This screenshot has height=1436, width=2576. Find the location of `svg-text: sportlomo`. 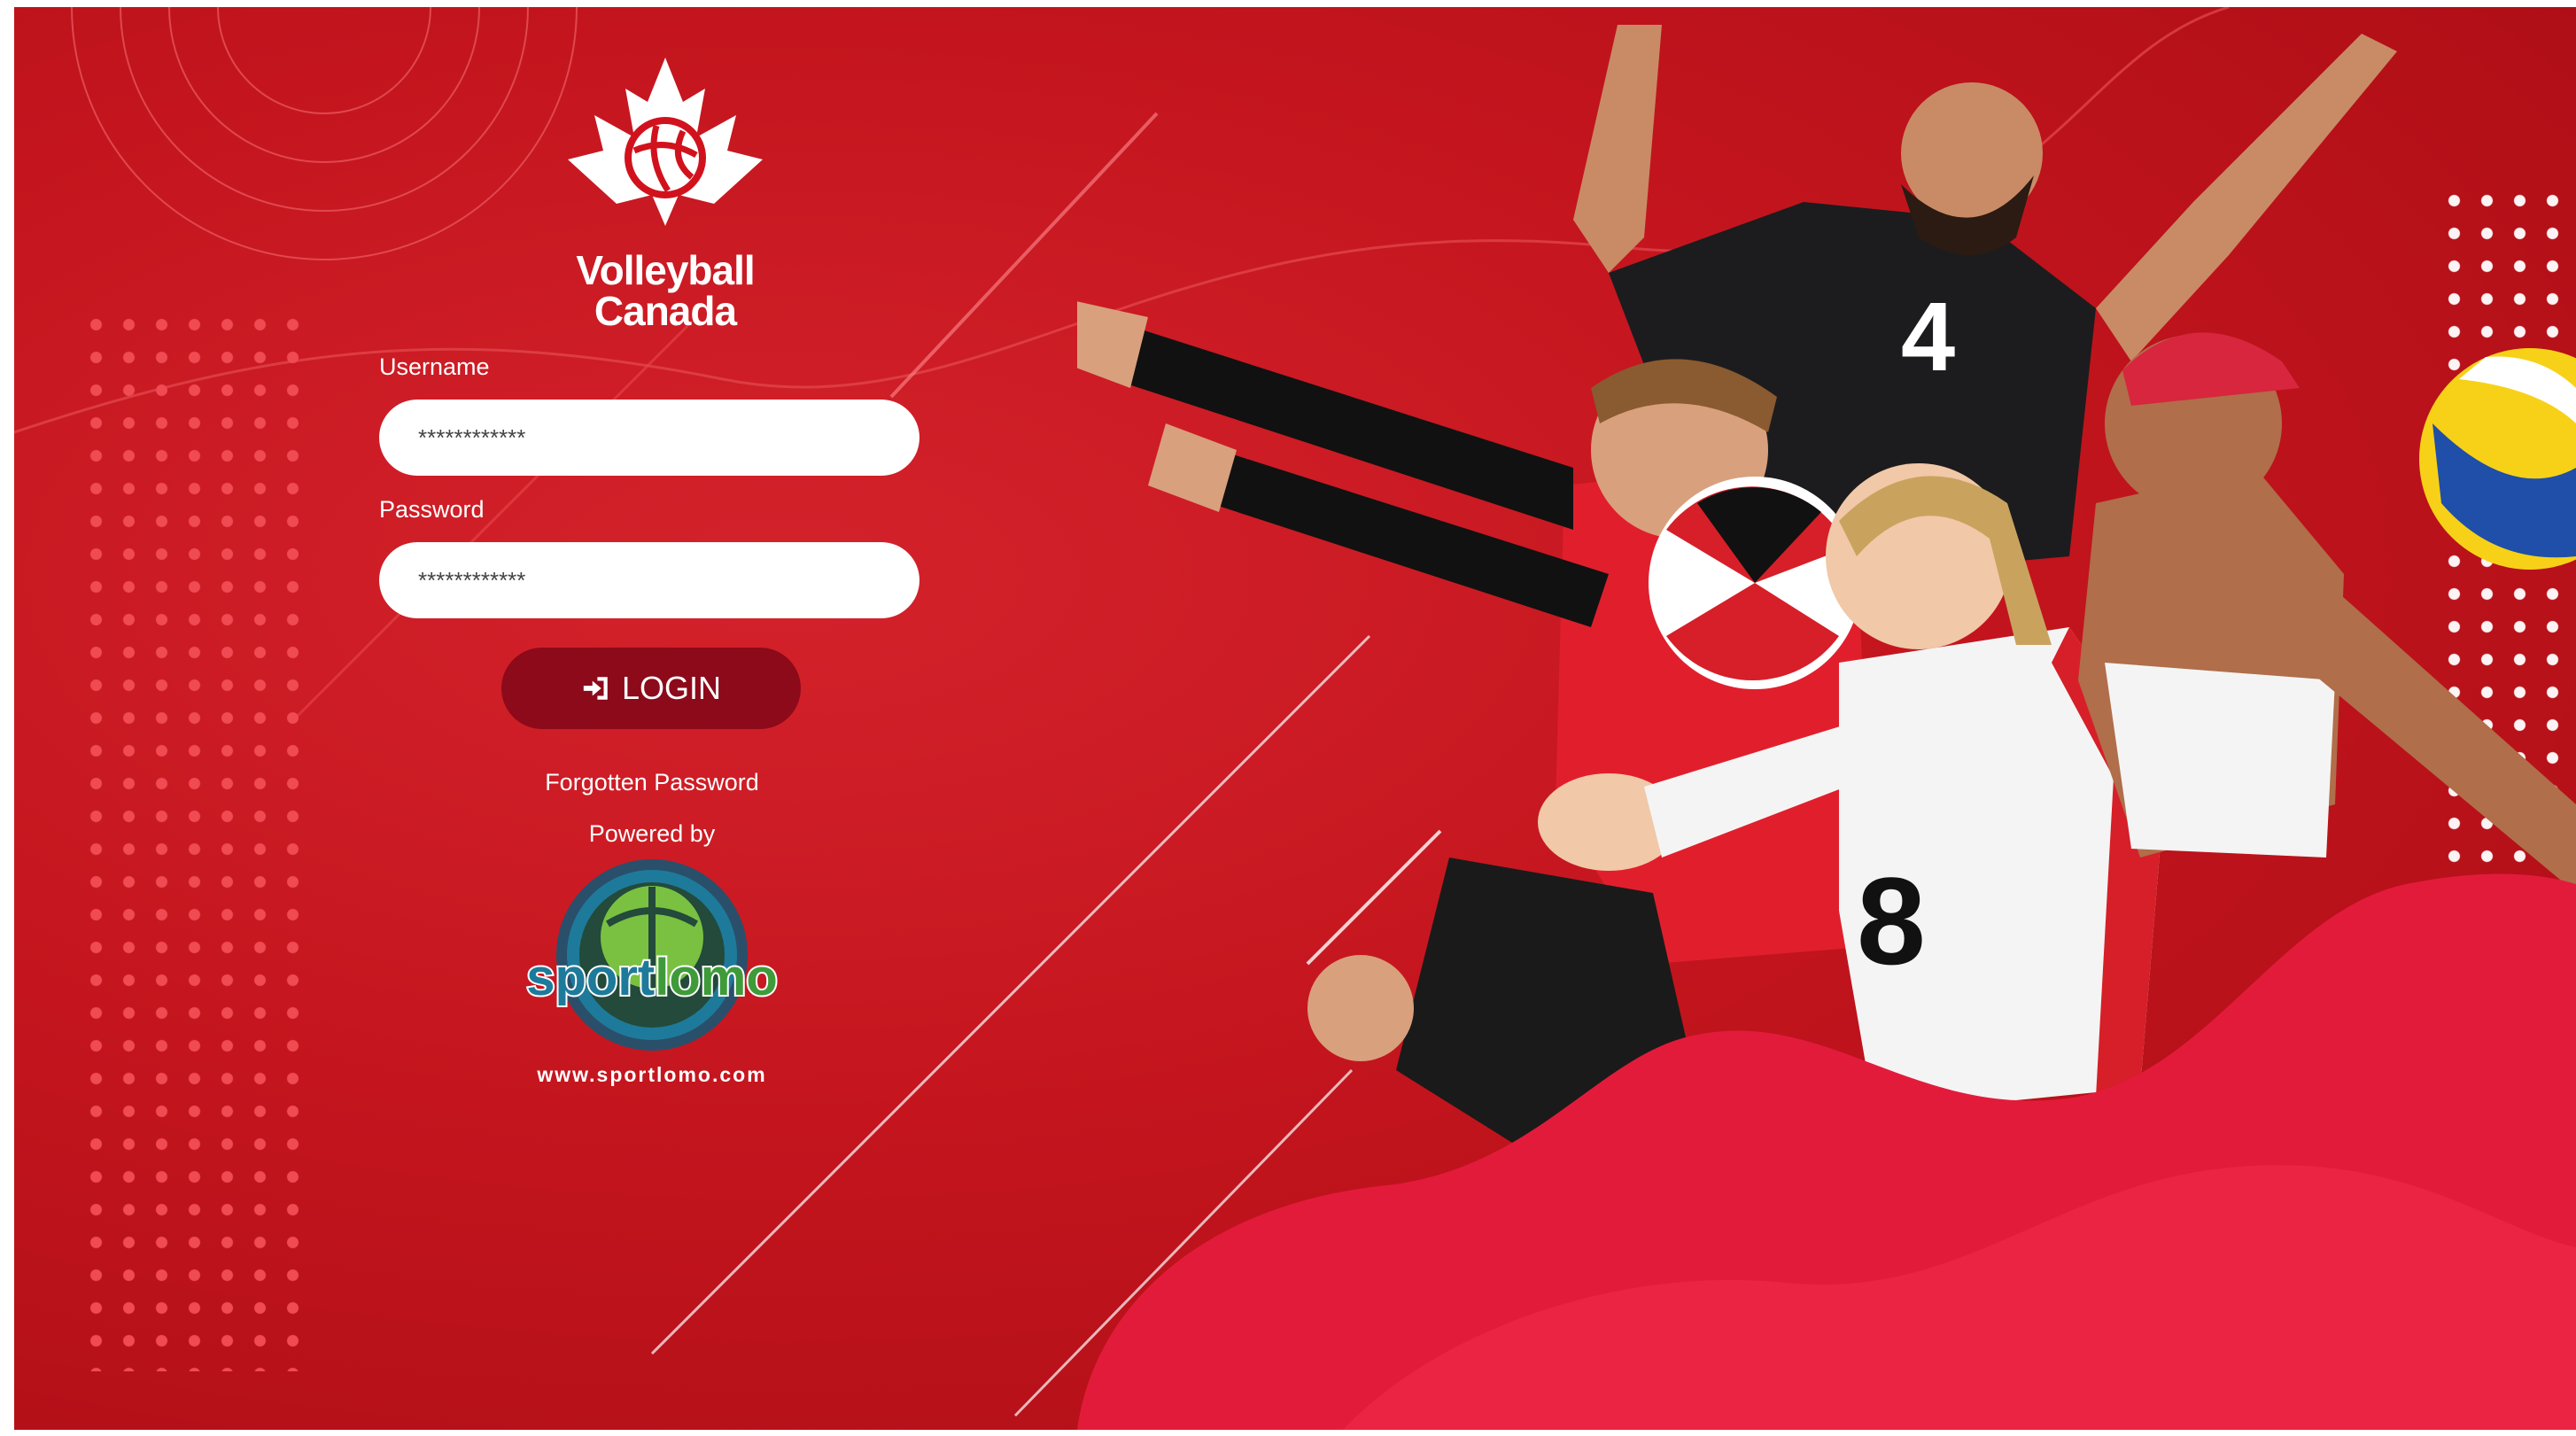

svg-text: sportlomo is located at coordinates (652, 977).